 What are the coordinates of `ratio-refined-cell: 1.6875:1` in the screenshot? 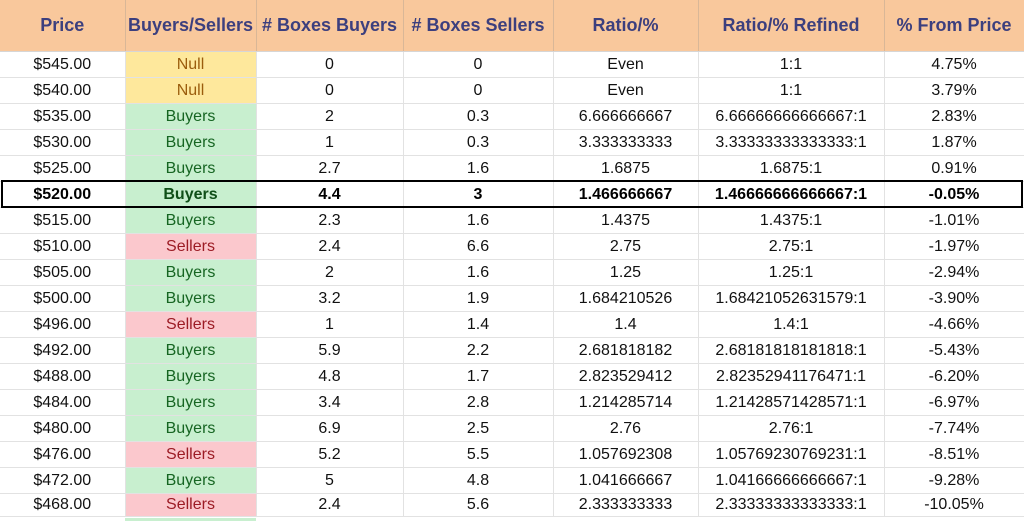 It's located at (791, 168).